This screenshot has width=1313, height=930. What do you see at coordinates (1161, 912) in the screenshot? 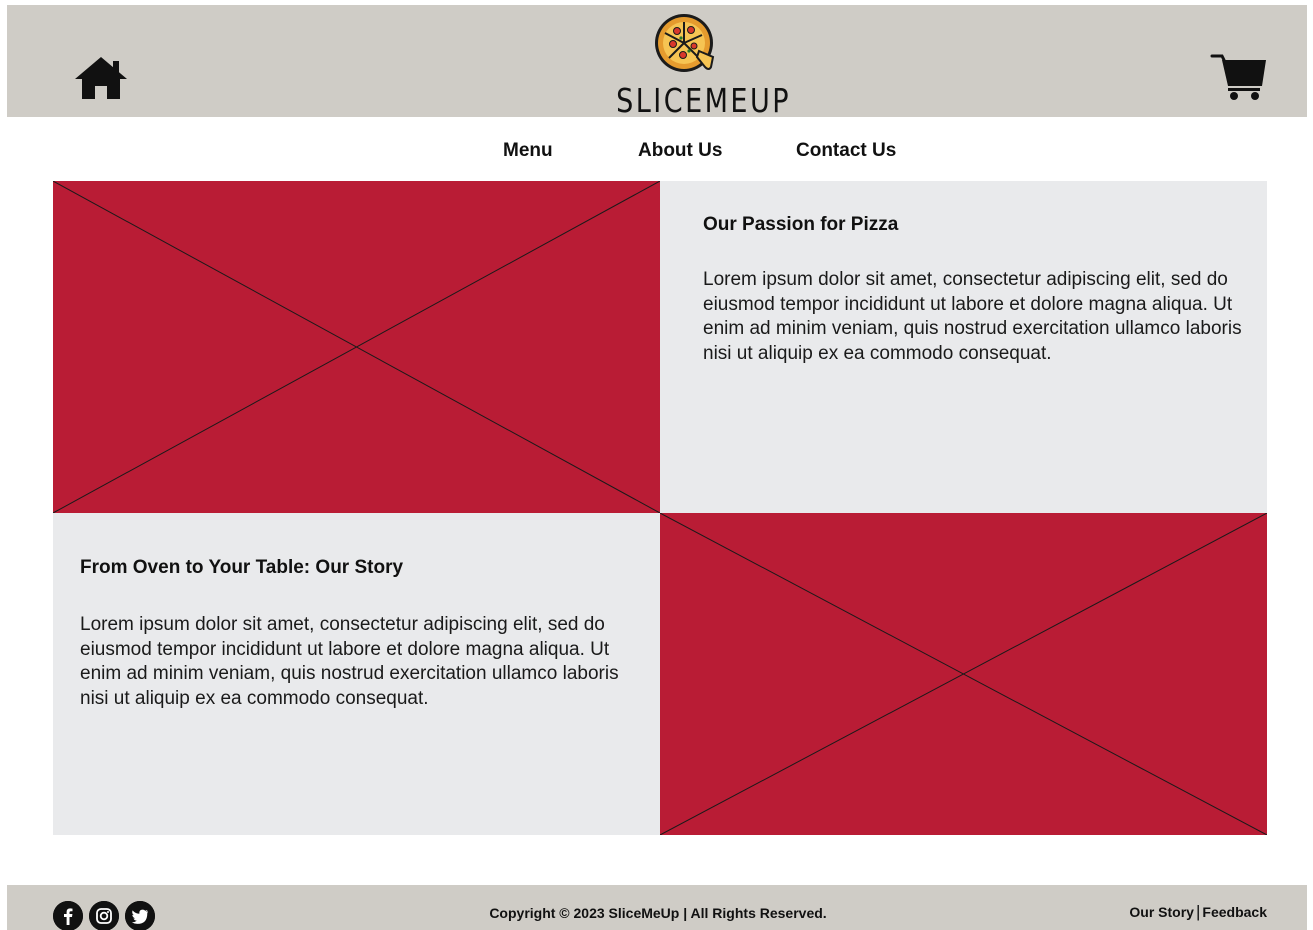
I see `footer-our-story-link: Our Story` at bounding box center [1161, 912].